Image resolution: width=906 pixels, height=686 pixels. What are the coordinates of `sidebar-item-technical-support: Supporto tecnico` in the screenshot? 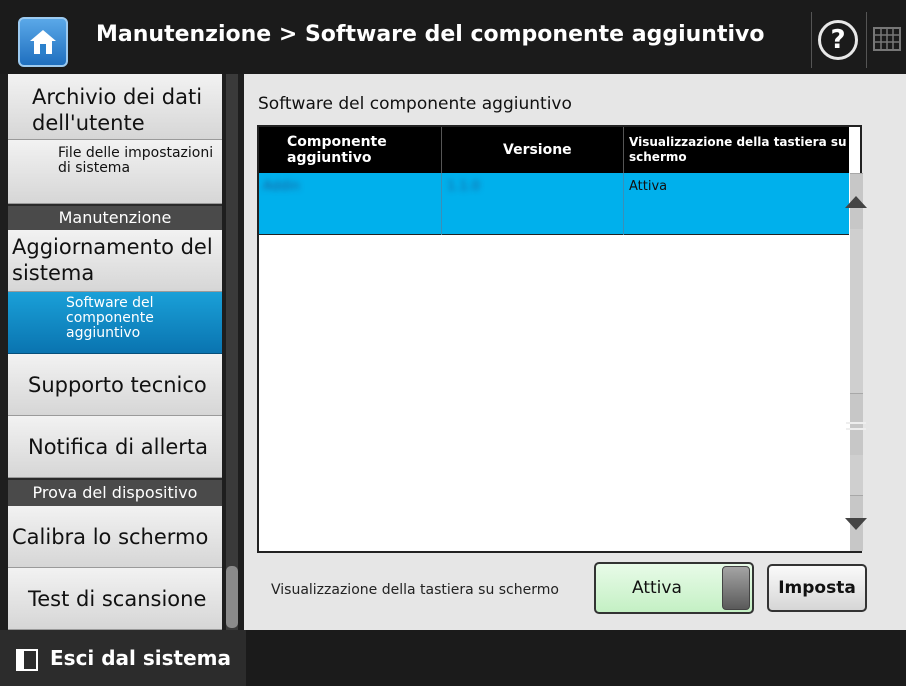 It's located at (115, 385).